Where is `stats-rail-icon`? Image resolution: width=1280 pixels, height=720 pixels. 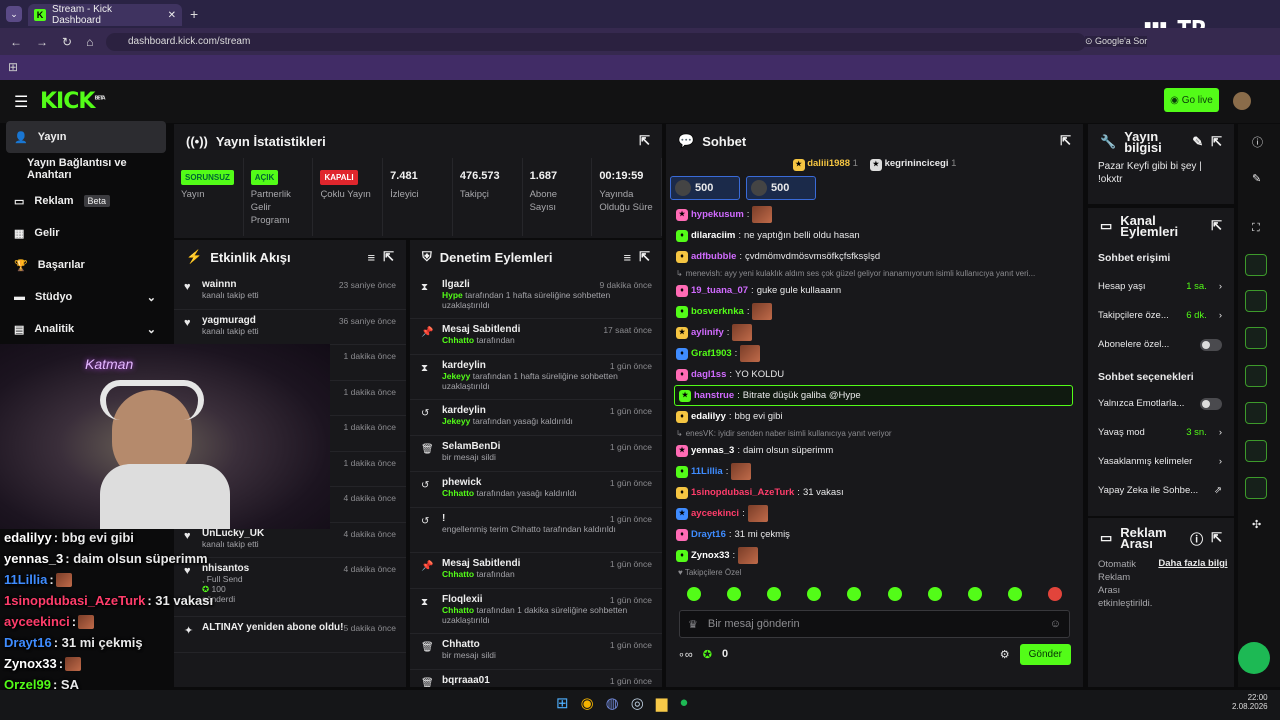 stats-rail-icon is located at coordinates (1256, 413).